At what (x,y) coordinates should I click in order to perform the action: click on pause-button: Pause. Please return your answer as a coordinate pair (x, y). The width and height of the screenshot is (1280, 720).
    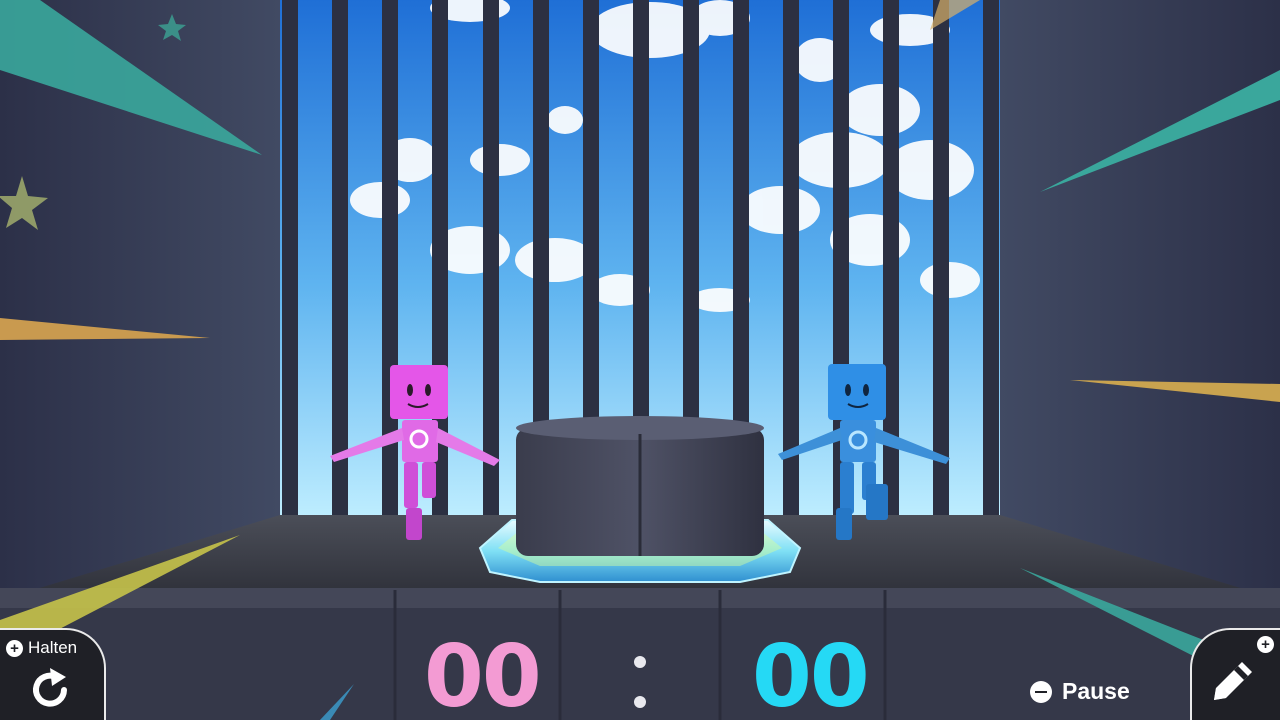
    Looking at the image, I should click on (1080, 691).